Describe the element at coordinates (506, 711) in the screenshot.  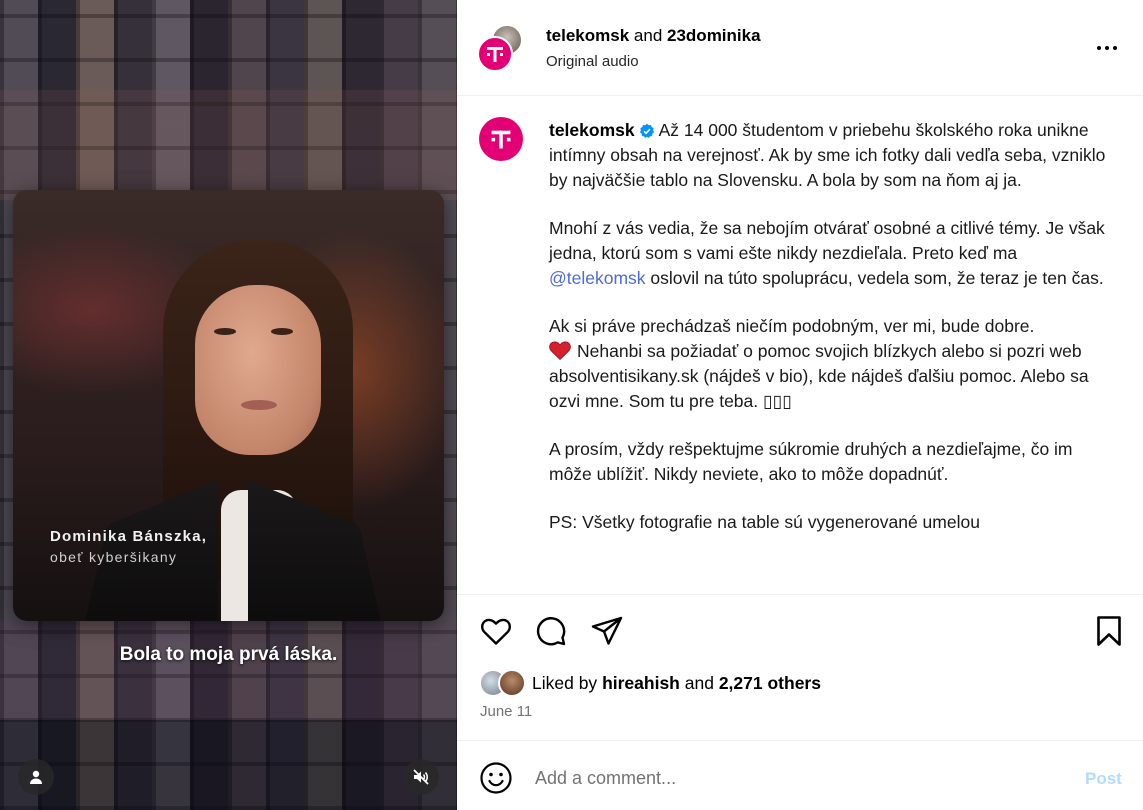
I see `post-date: June 11` at that location.